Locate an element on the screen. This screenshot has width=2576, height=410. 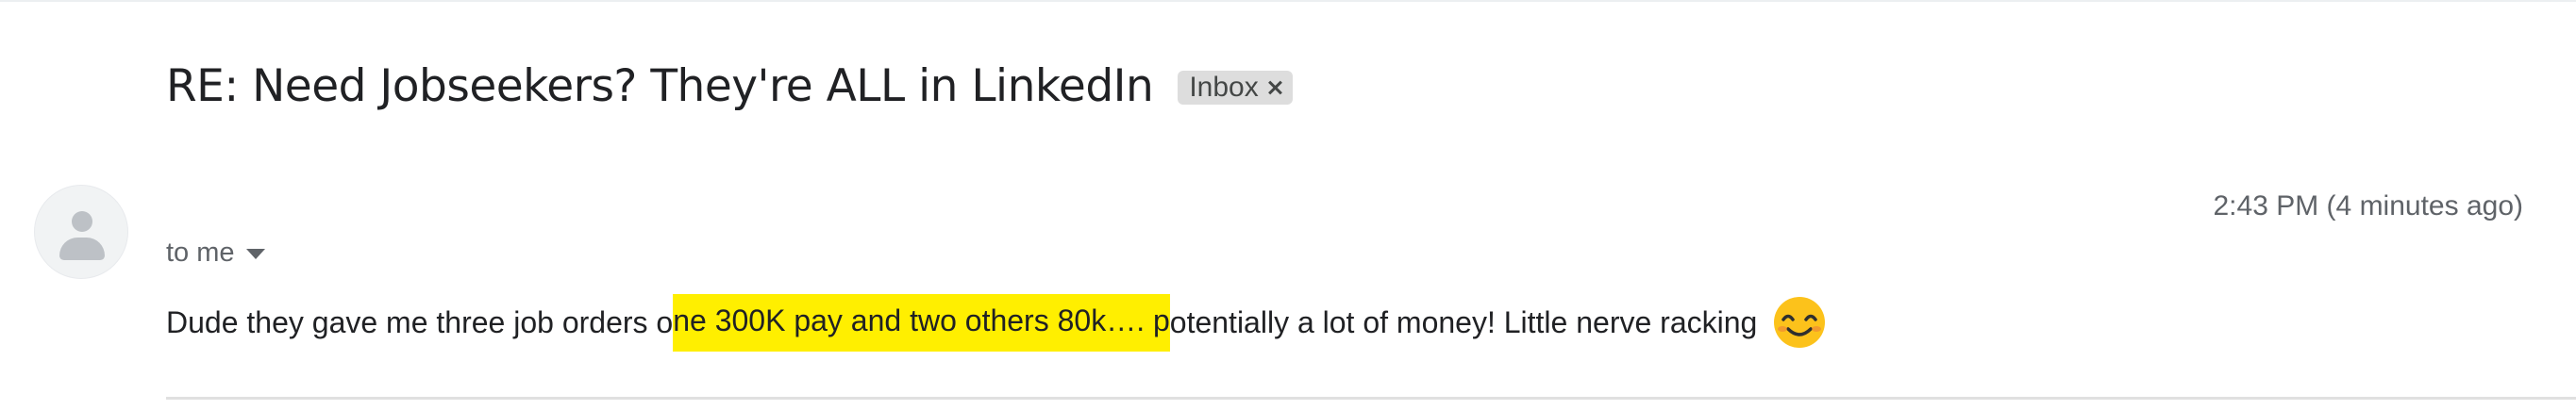
bottom-divider is located at coordinates (1371, 398).